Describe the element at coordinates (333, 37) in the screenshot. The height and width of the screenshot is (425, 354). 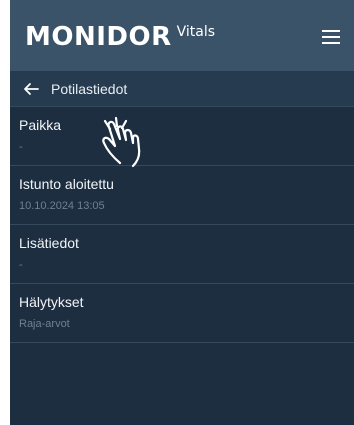
I see `hamburger-menu-icon` at that location.